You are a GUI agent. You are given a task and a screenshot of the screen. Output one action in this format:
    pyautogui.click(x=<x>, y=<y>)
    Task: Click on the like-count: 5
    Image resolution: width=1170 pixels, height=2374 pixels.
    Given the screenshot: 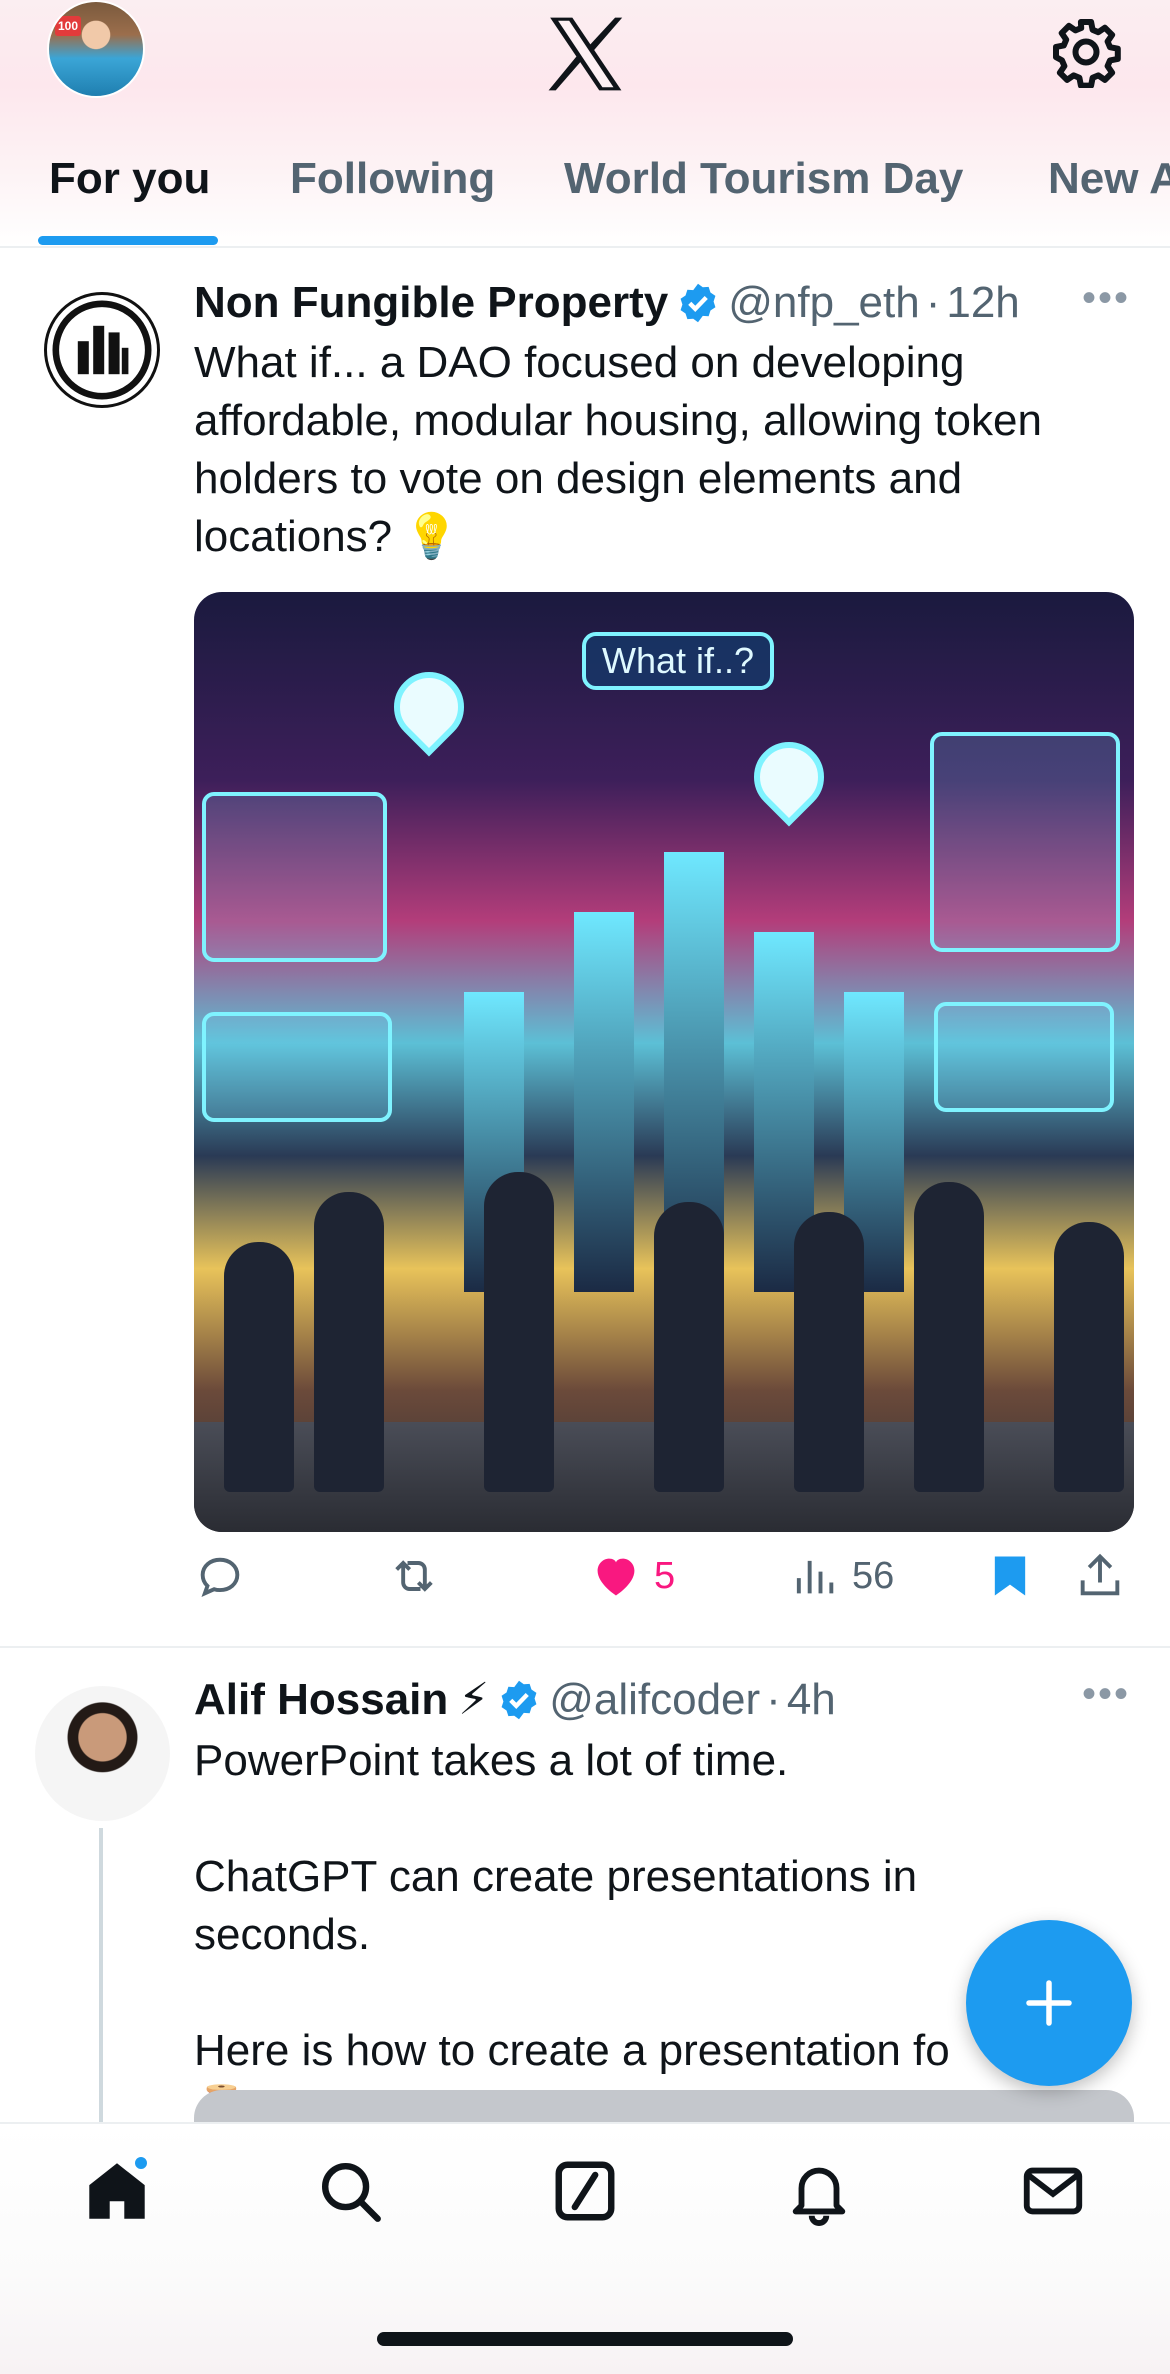 What is the action you would take?
    pyautogui.click(x=665, y=1575)
    